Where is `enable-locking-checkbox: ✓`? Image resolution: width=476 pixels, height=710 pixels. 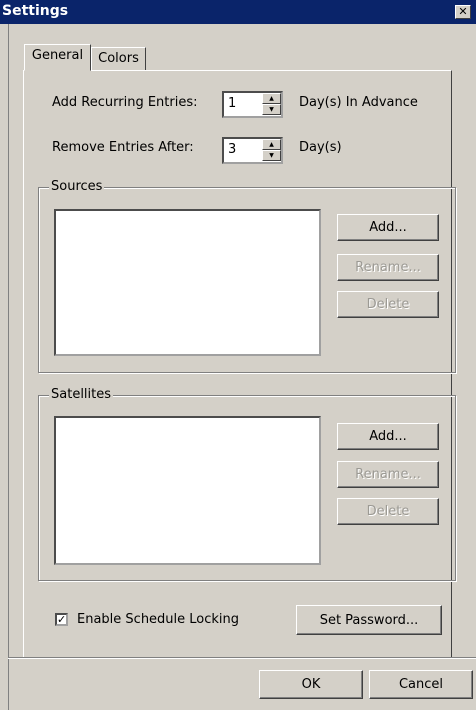 enable-locking-checkbox: ✓ is located at coordinates (61, 619).